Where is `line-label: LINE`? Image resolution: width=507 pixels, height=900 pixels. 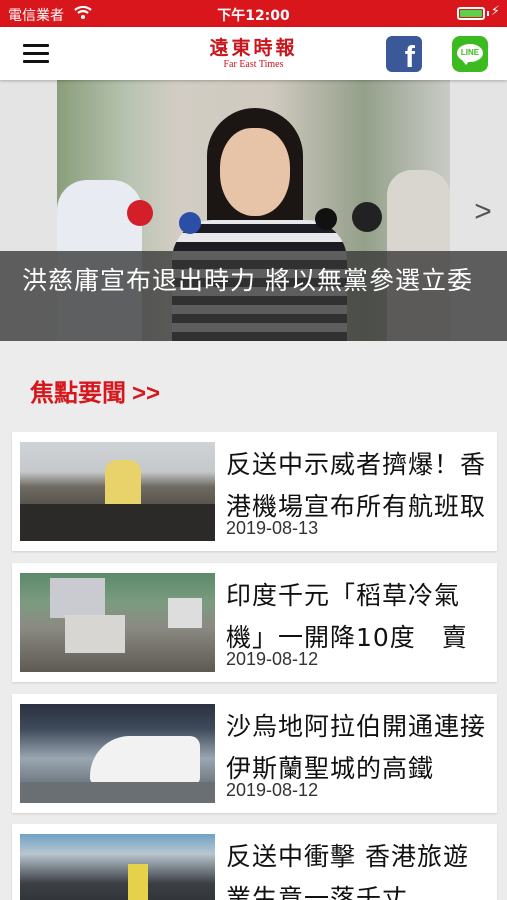
line-label: LINE is located at coordinates (470, 53).